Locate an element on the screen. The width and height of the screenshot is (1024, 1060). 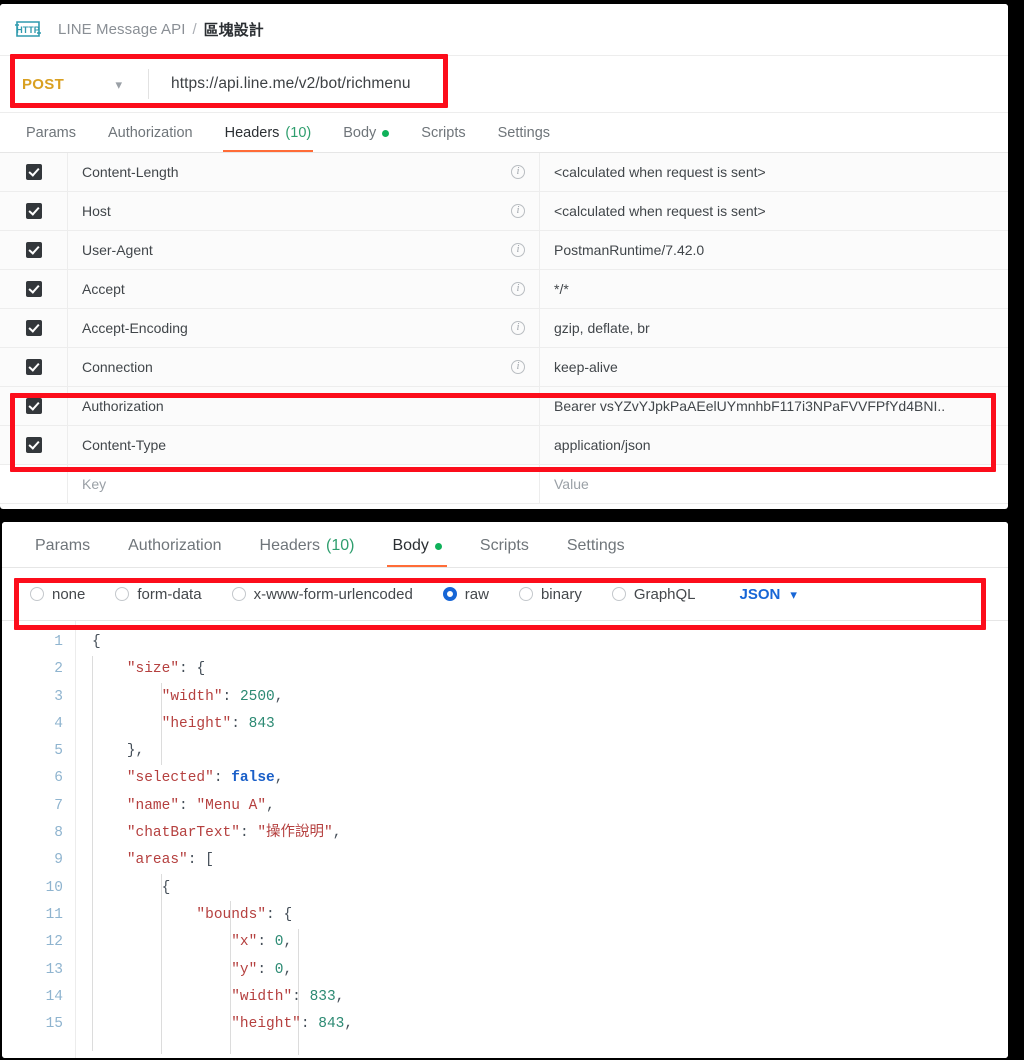
header-value-cell: application/json is located at coordinates (774, 445).